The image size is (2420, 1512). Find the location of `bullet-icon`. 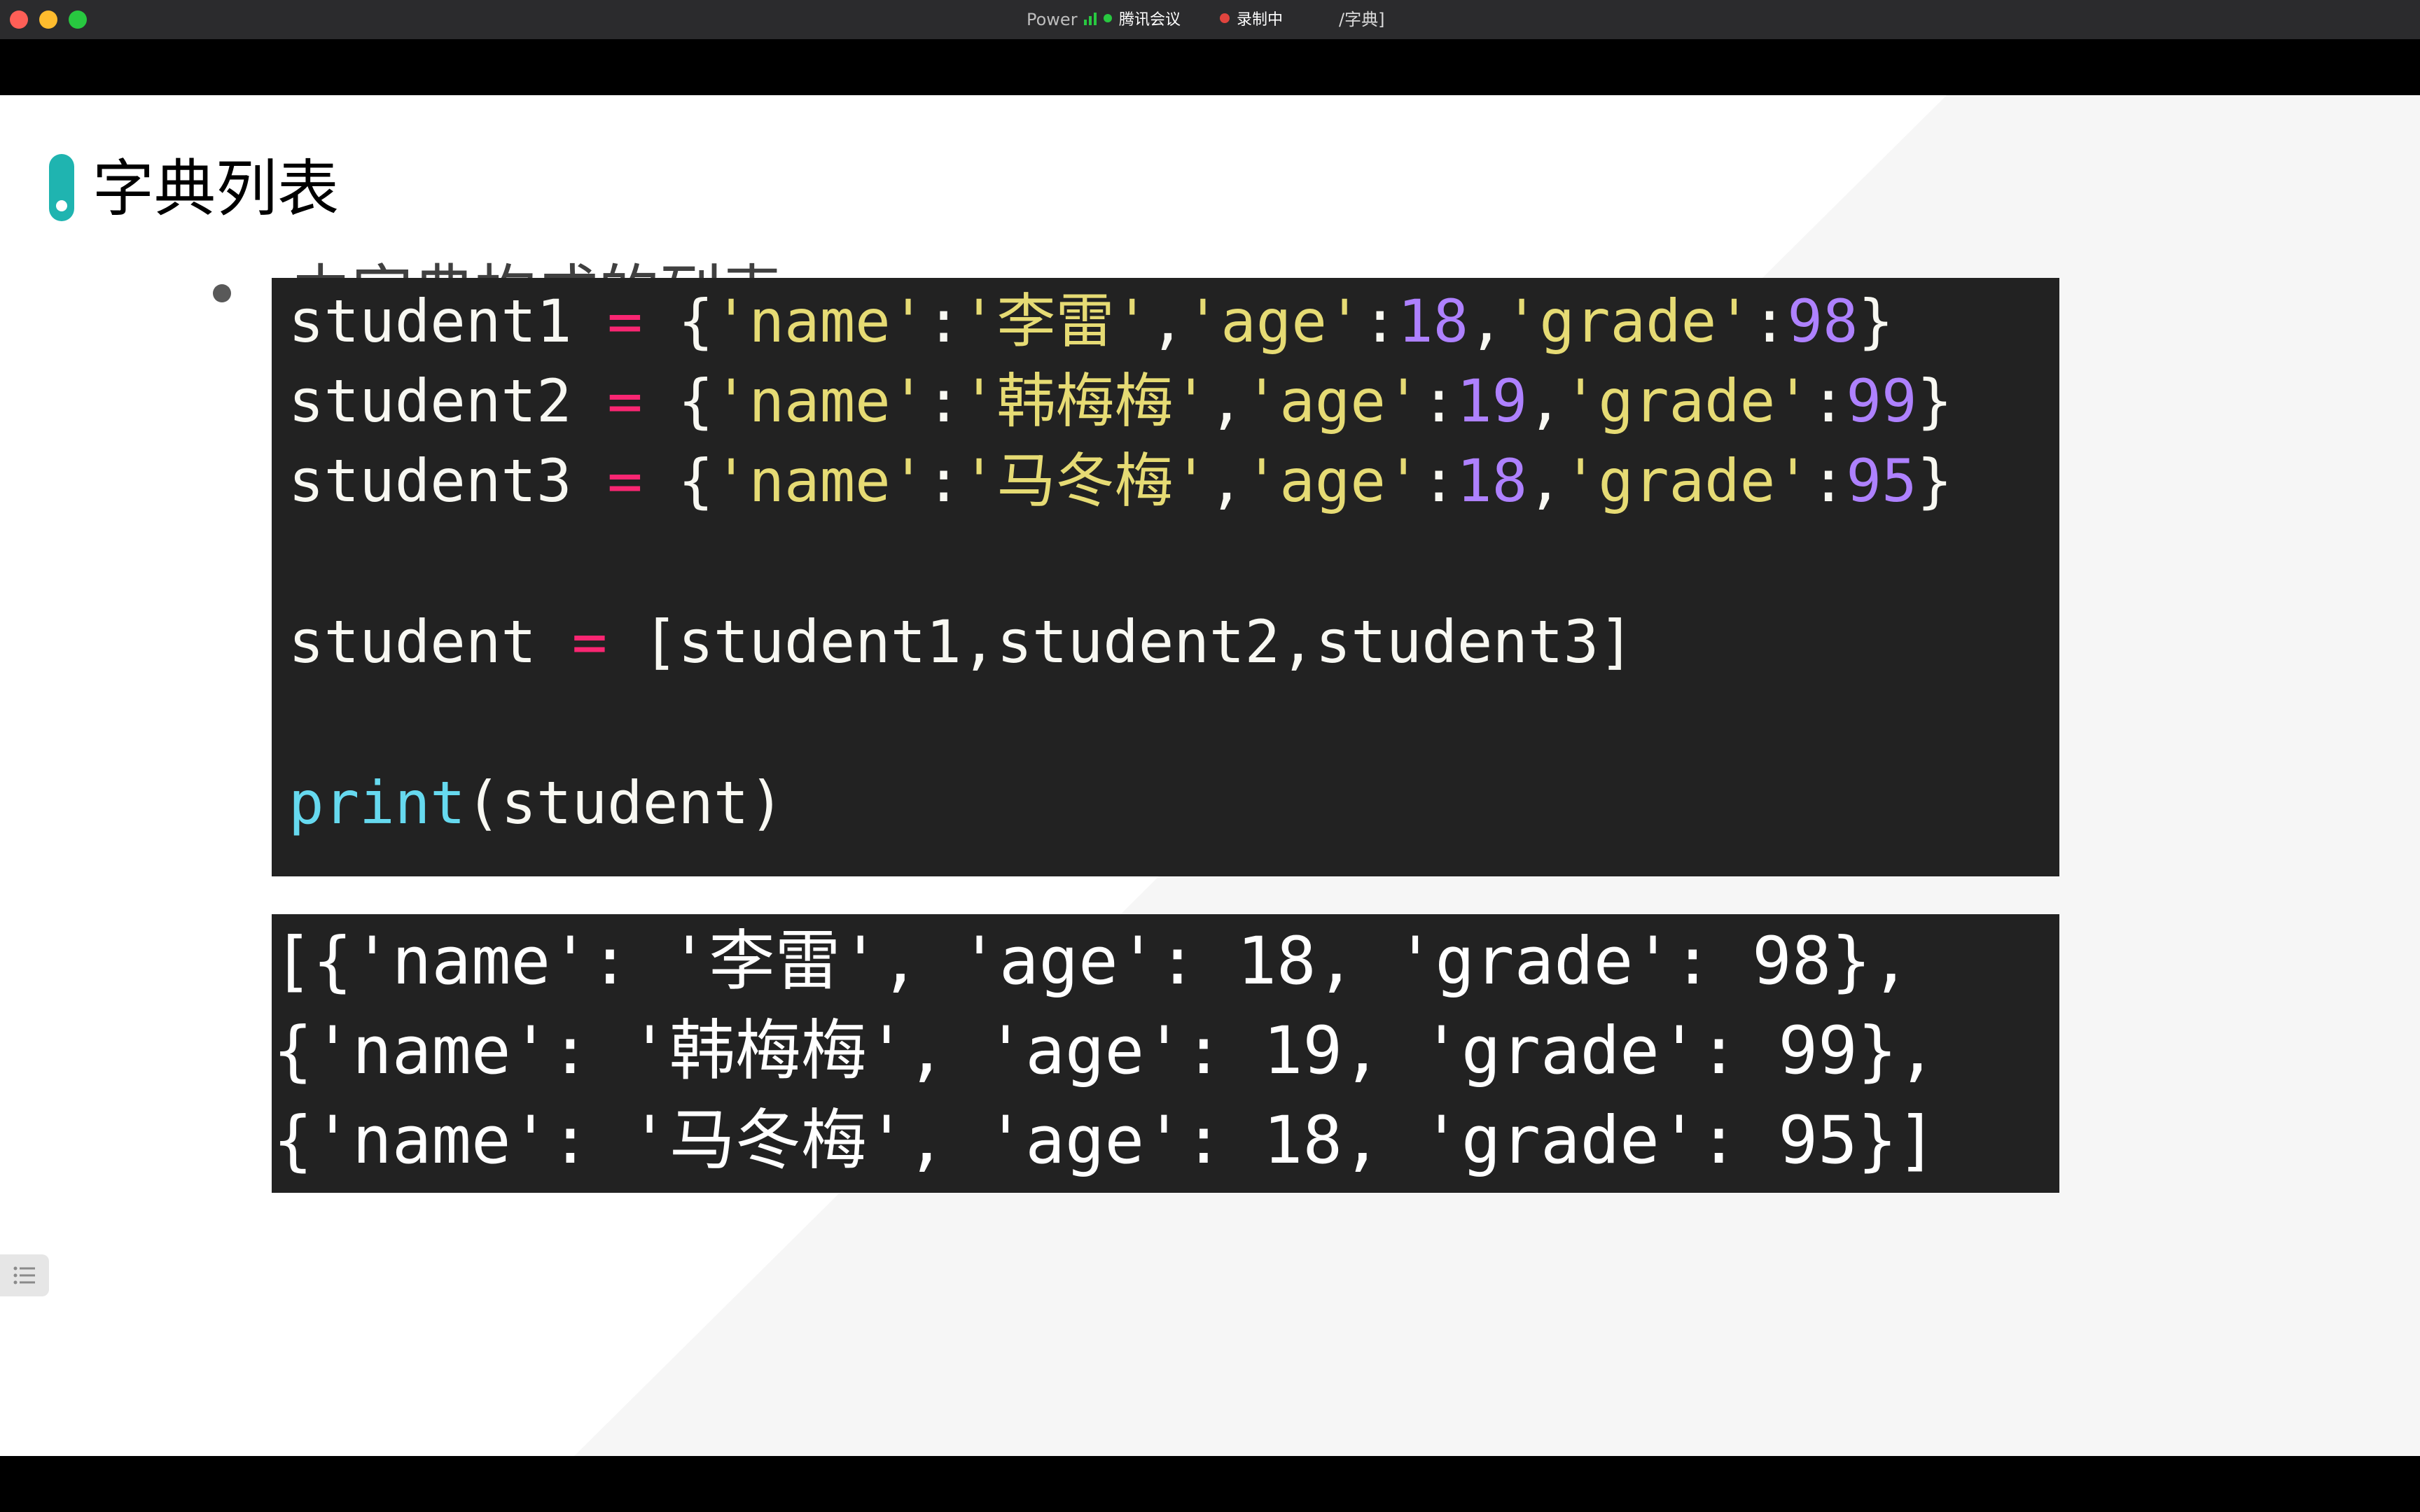

bullet-icon is located at coordinates (222, 293).